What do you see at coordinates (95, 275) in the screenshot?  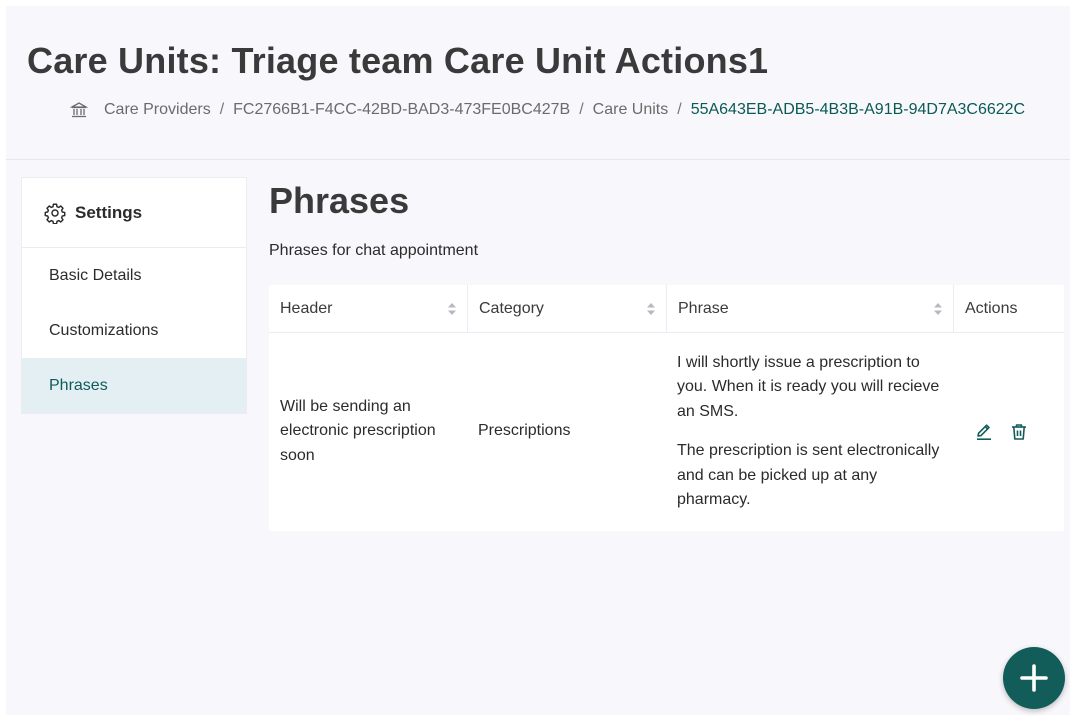 I see `sidebar-item-label: Basic Details` at bounding box center [95, 275].